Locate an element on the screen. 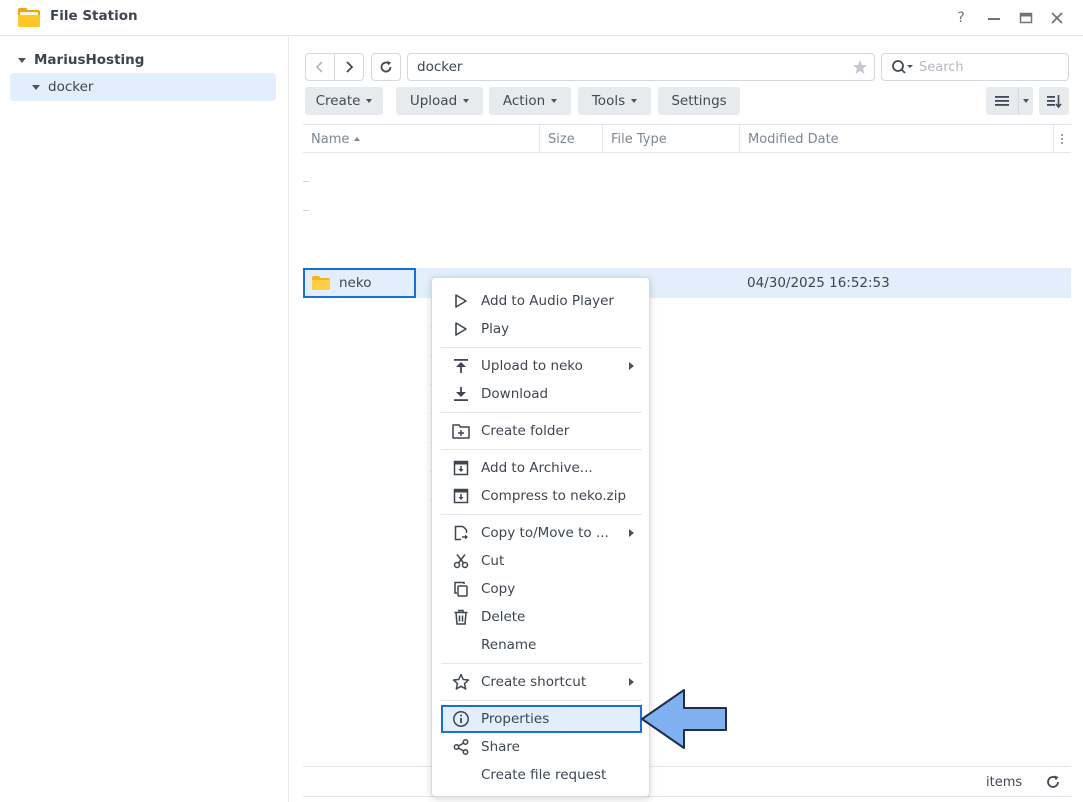  menu-item-create-folder: Create folder is located at coordinates (541, 431).